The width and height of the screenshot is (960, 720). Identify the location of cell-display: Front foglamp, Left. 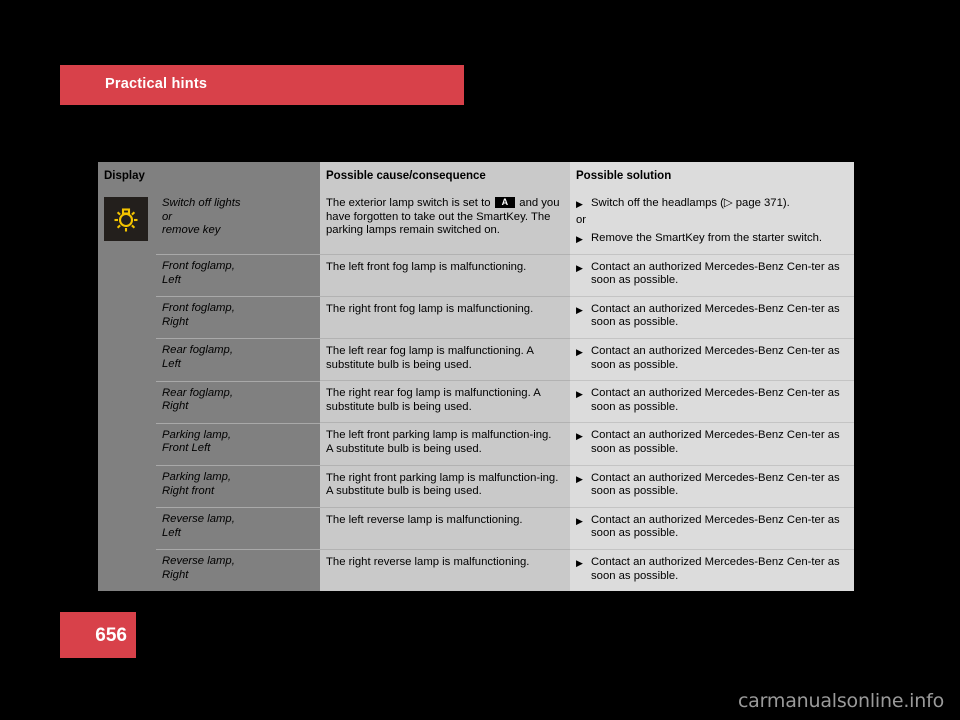
(238, 275).